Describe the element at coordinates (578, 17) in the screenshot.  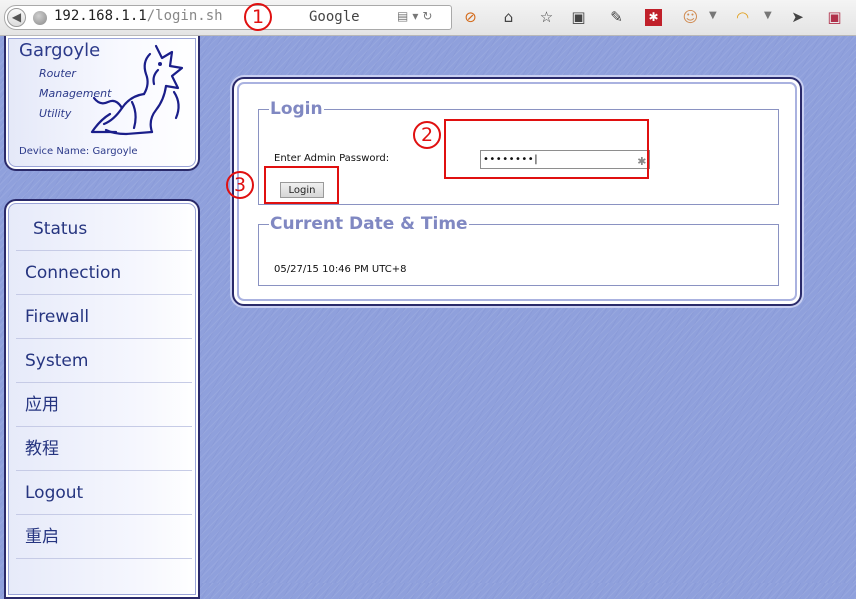
I see `bookmarks-list-icon: ▣` at that location.